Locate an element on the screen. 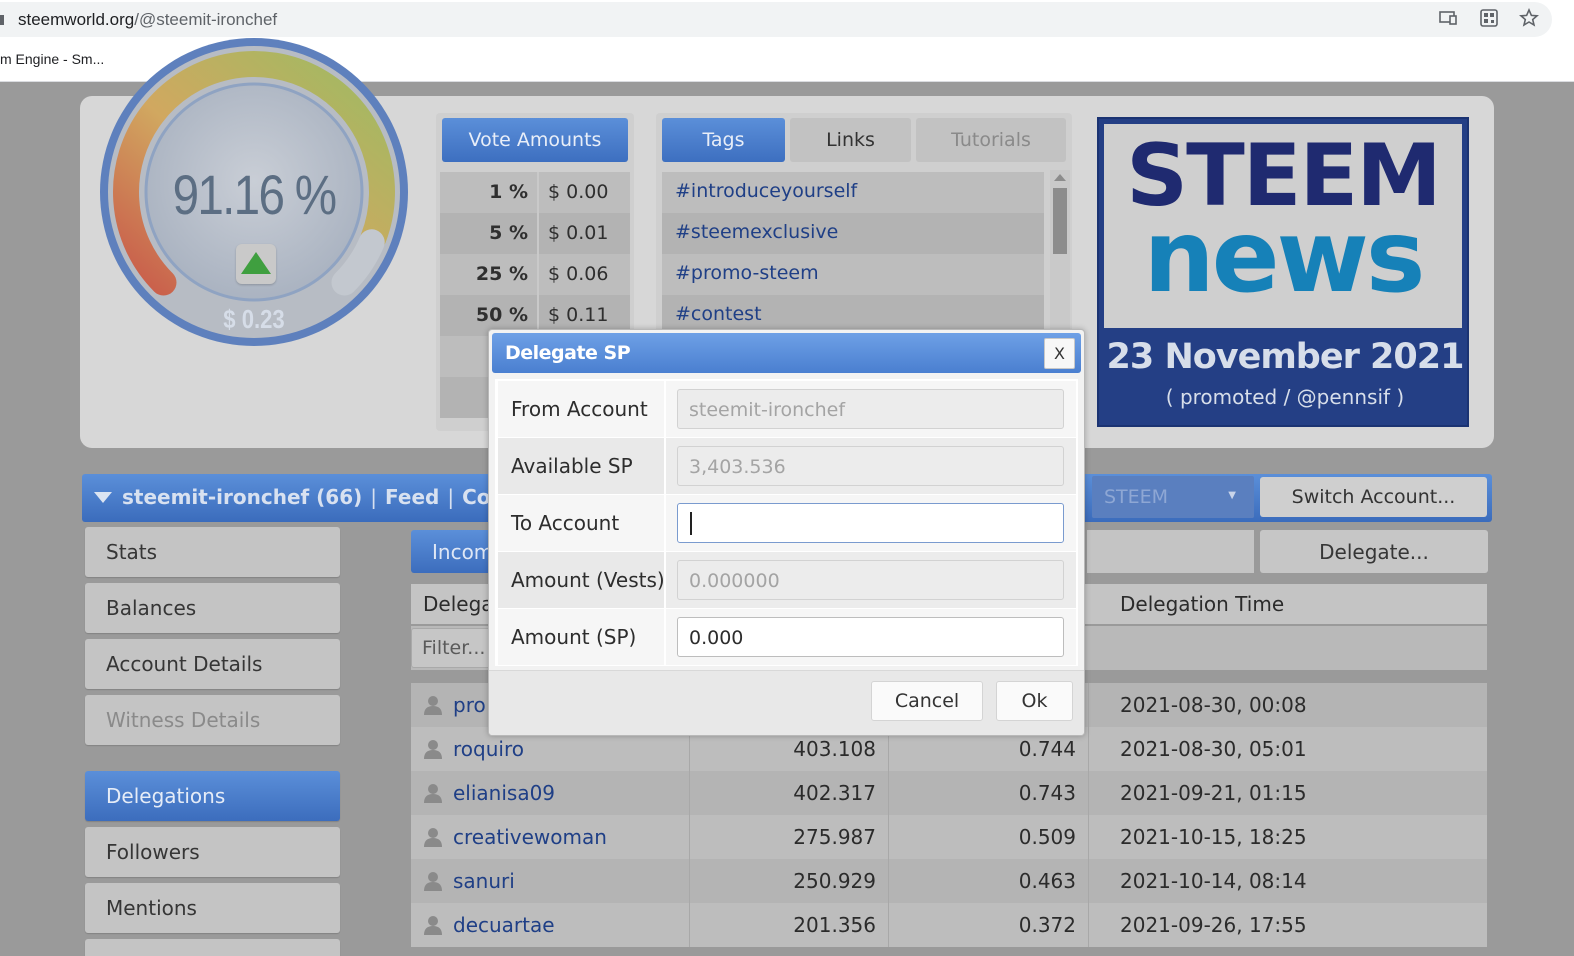 This screenshot has width=1574, height=956. value-cell is located at coordinates (871, 523).